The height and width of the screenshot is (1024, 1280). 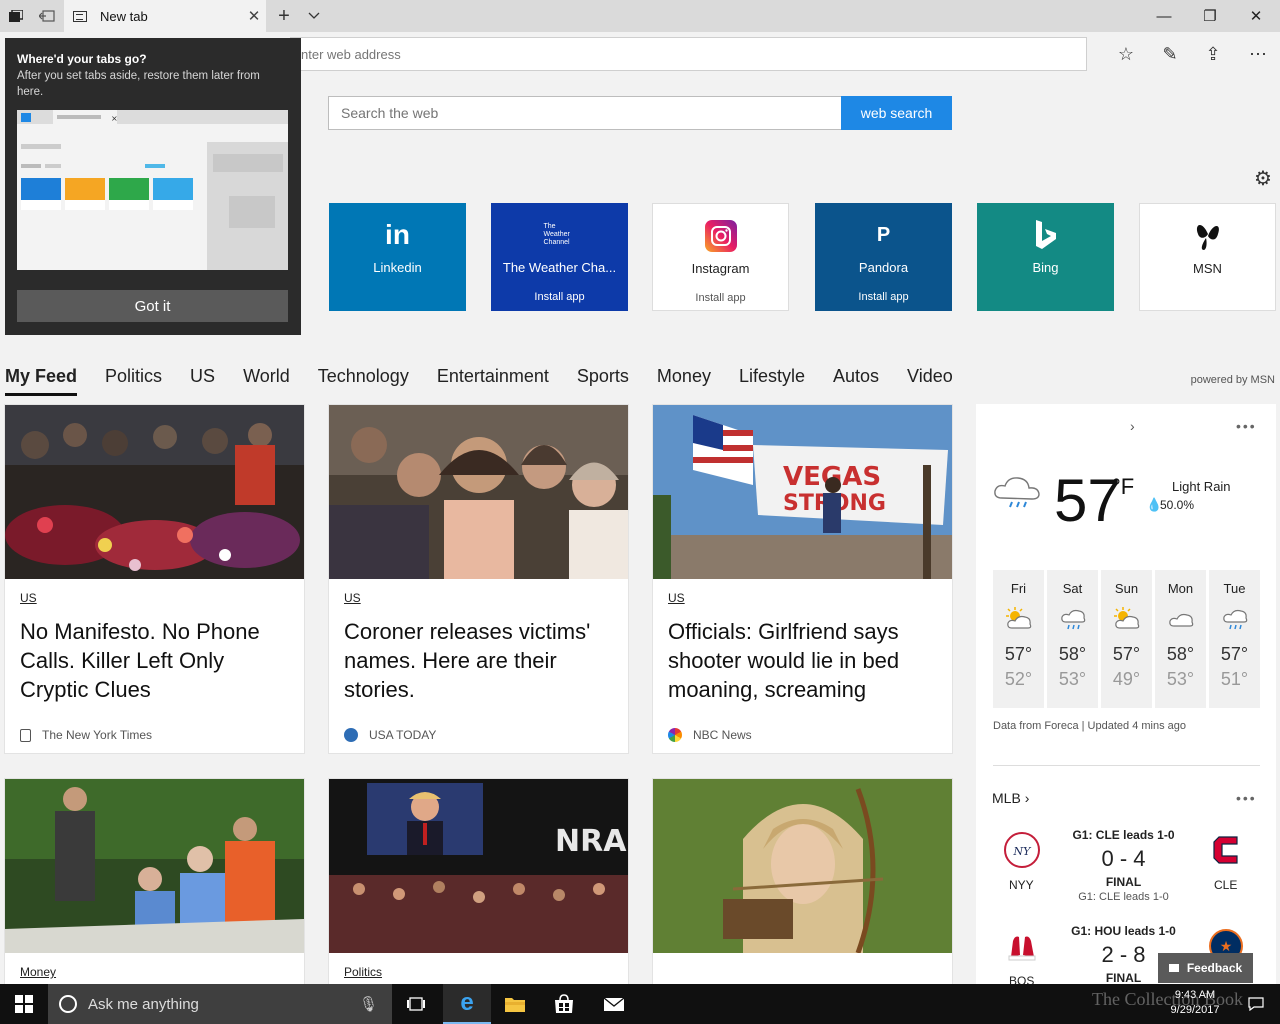 What do you see at coordinates (1234, 639) in the screenshot?
I see `forecast-day: Tue 57° 51°` at bounding box center [1234, 639].